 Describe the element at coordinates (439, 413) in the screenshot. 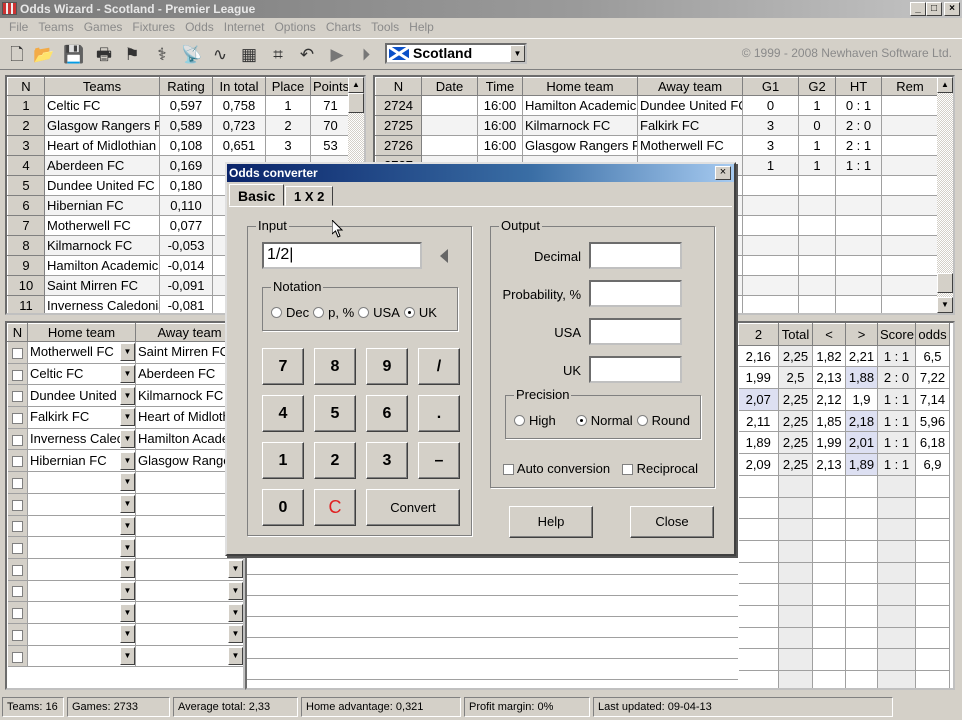

I see `key-7-button: .` at that location.